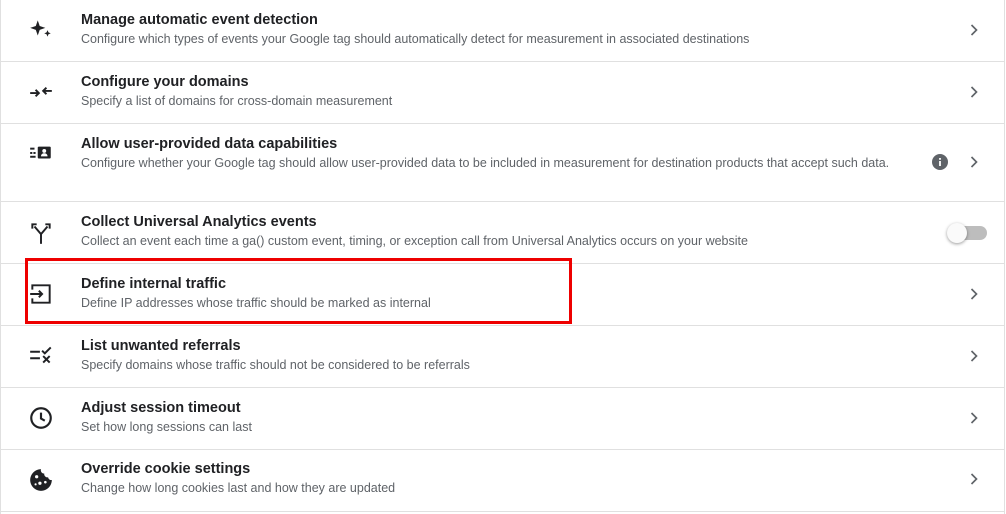  Describe the element at coordinates (166, 427) in the screenshot. I see `row-description: Set how long sessions can last` at that location.